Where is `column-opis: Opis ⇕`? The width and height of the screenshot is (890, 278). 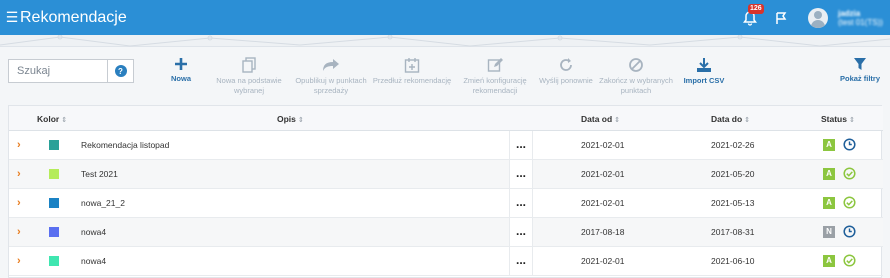
column-opis: Opis ⇕ is located at coordinates (290, 119).